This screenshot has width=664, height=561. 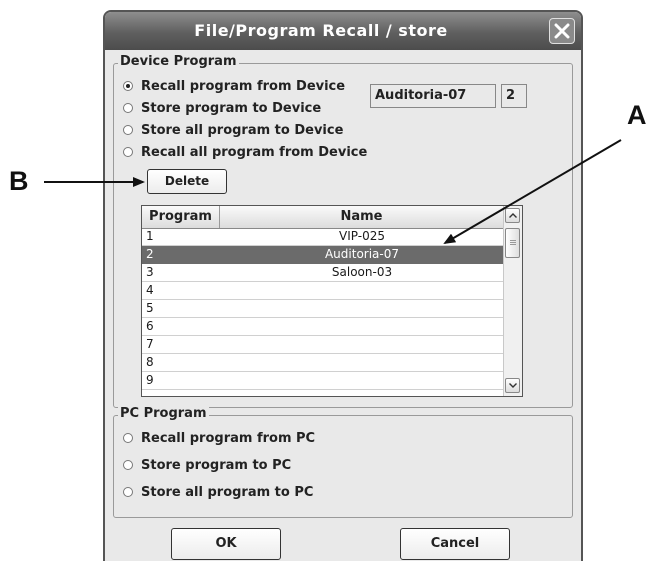 What do you see at coordinates (19, 181) in the screenshot?
I see `callout-label-b: B` at bounding box center [19, 181].